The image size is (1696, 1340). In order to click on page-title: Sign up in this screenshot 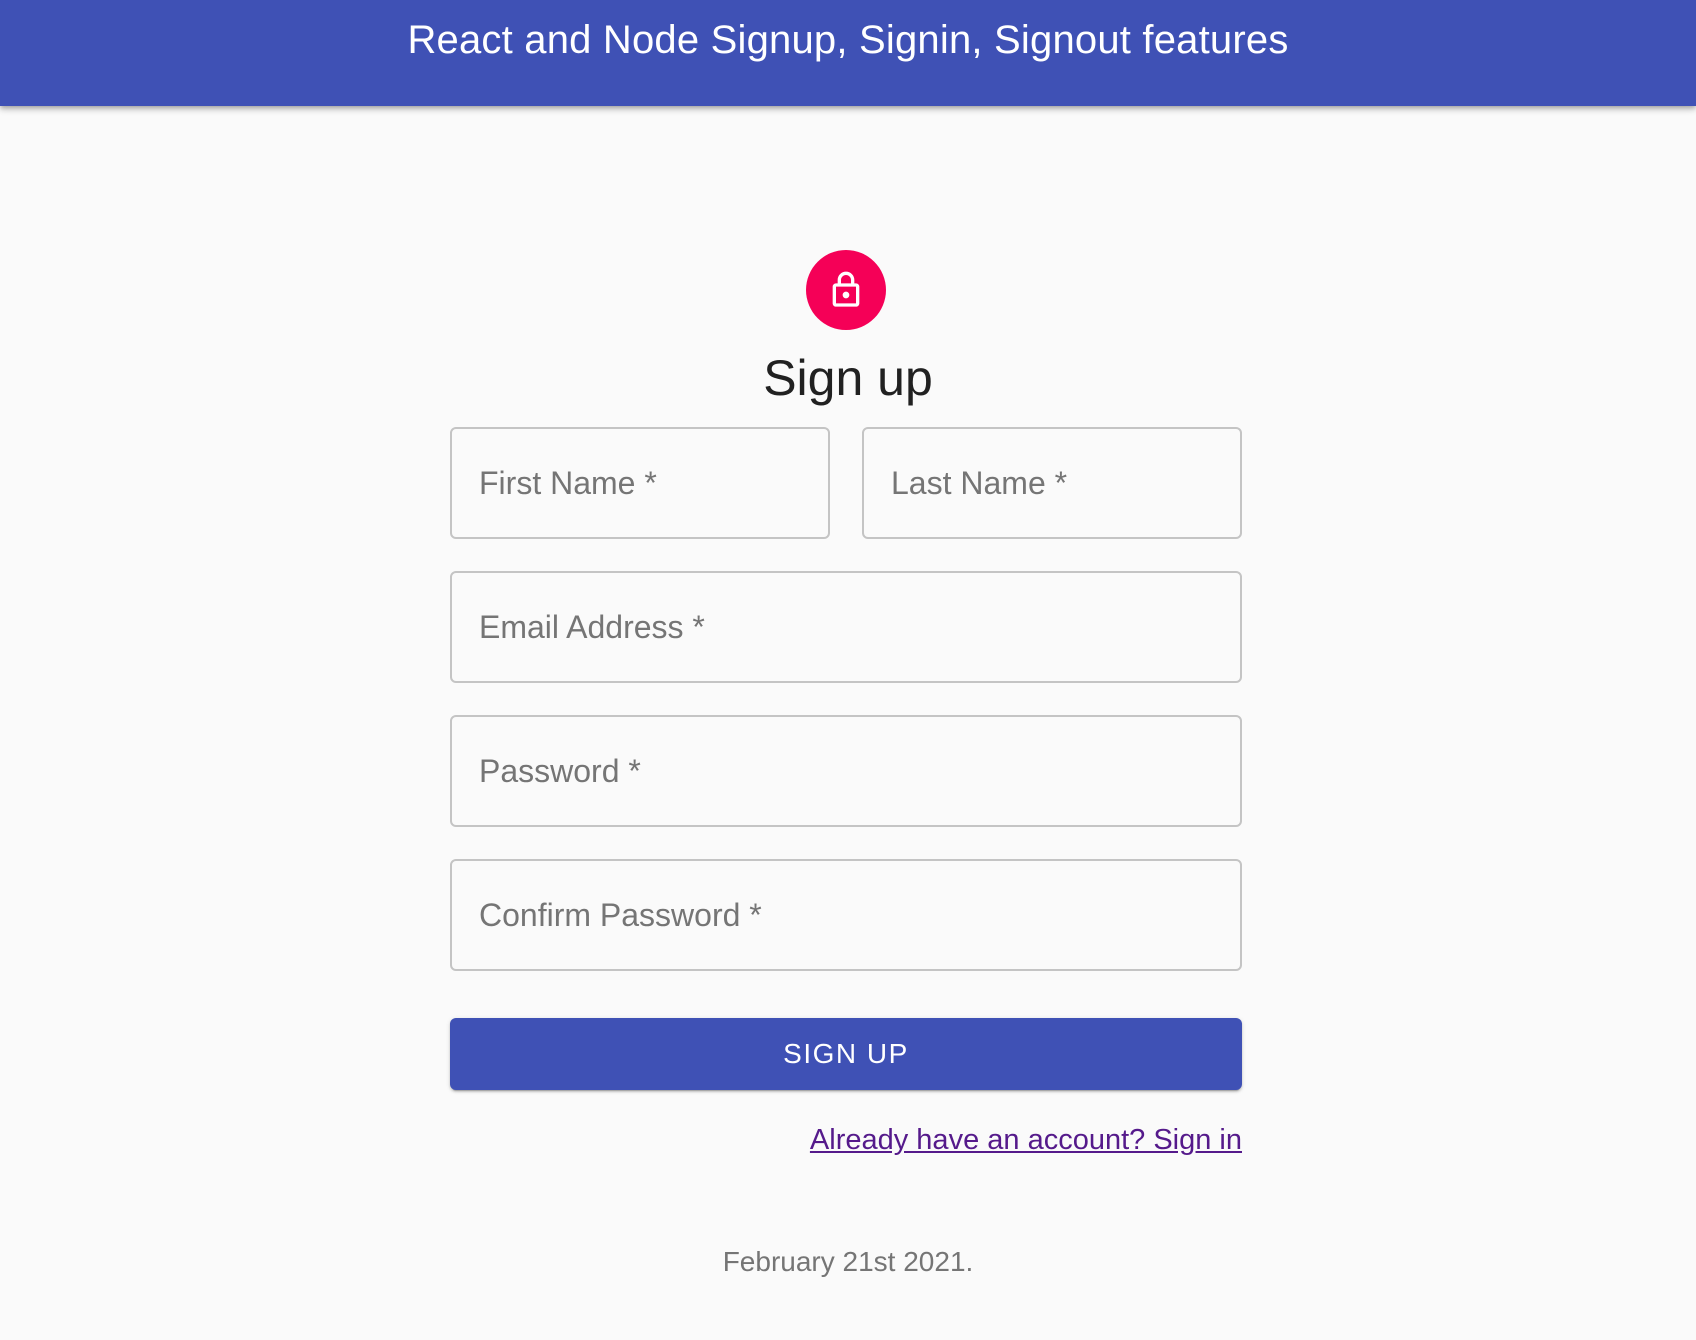, I will do `click(848, 378)`.